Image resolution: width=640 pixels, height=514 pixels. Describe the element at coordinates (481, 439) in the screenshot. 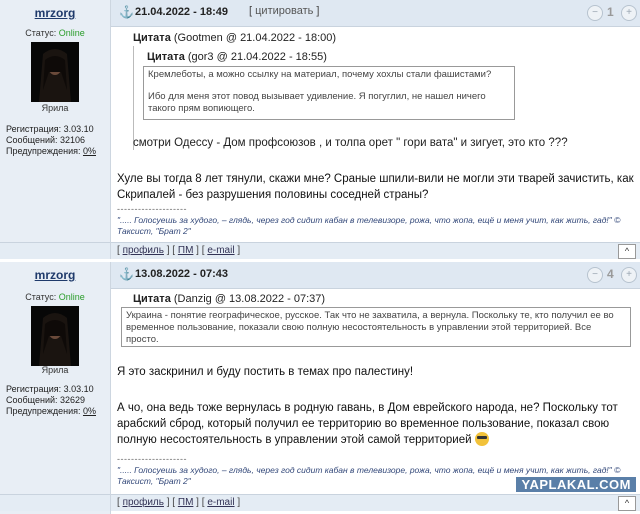

I see `cool-emoji-icon` at that location.